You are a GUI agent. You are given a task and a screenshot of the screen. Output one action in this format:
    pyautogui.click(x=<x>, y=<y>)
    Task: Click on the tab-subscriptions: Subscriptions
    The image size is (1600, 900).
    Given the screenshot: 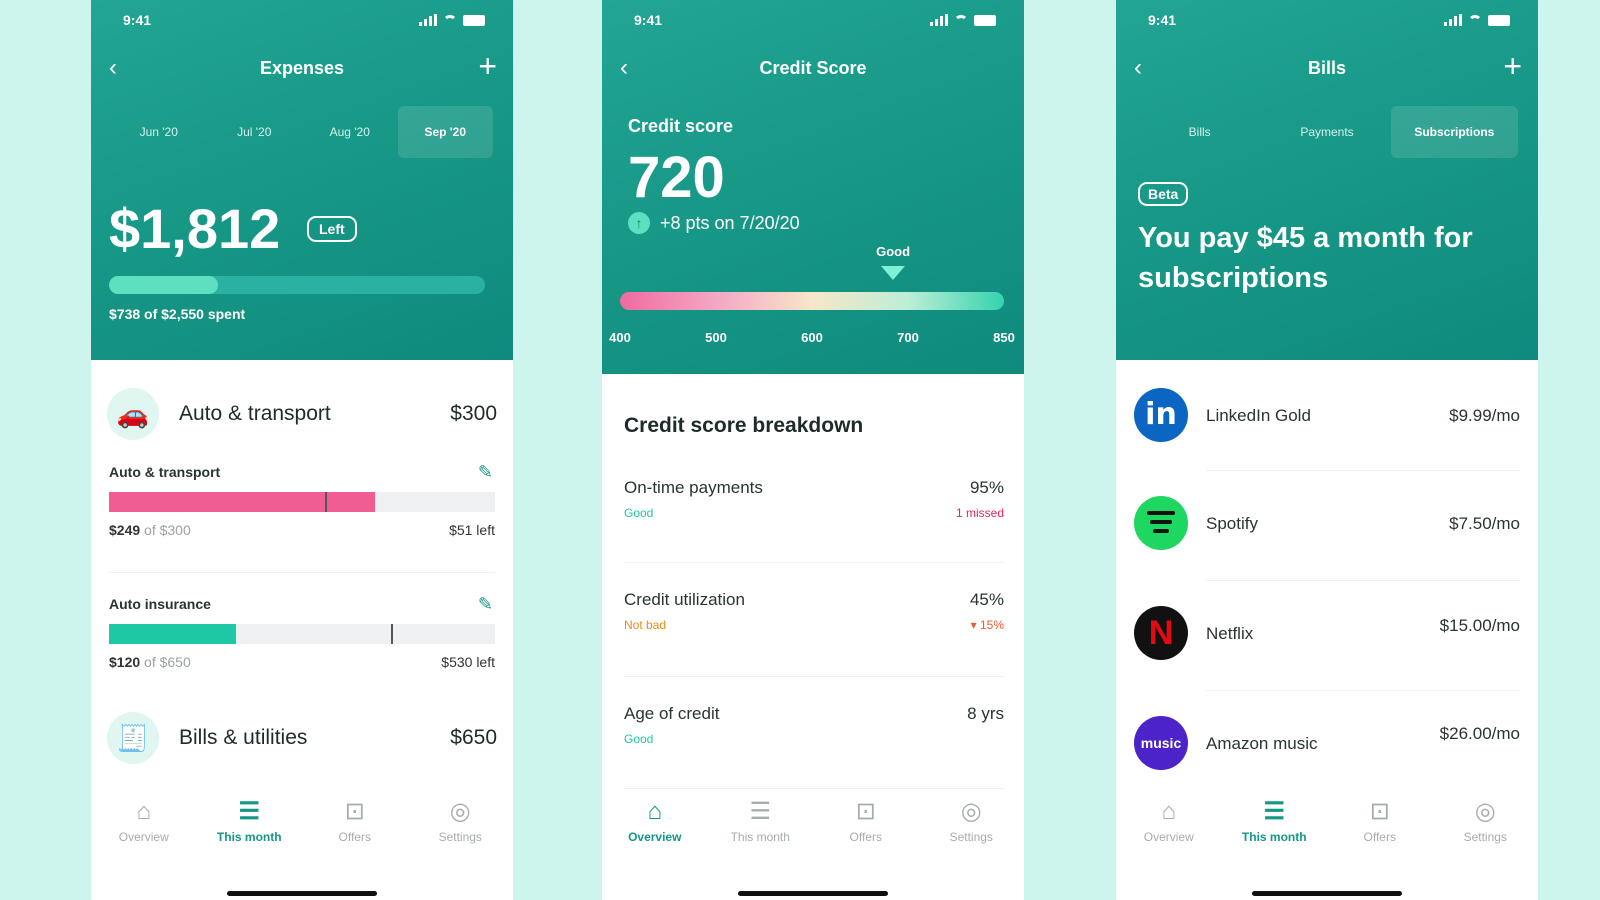 What is the action you would take?
    pyautogui.click(x=1454, y=132)
    